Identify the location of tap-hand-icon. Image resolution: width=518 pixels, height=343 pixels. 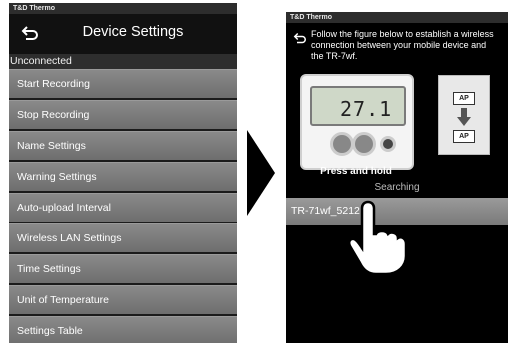
(376, 237).